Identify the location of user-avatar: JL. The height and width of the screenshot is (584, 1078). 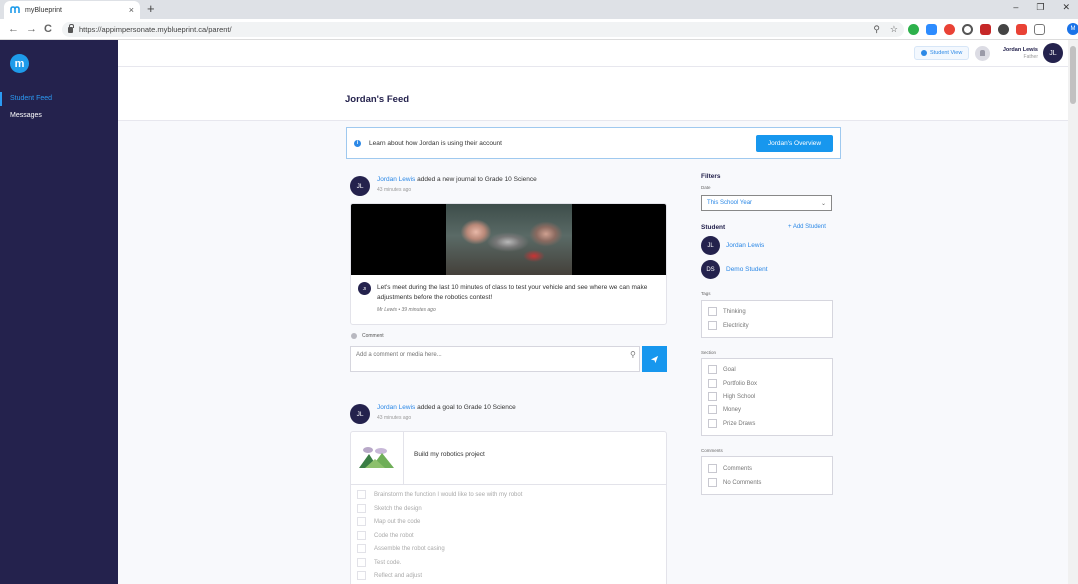
(1053, 53).